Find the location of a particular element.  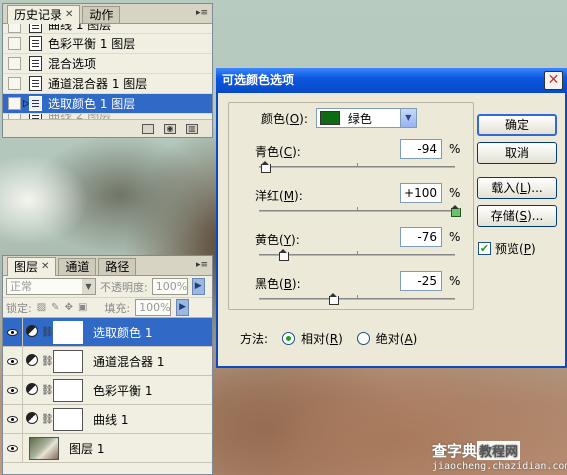

history-item: 通道混合器 1 图层 is located at coordinates (107, 84).